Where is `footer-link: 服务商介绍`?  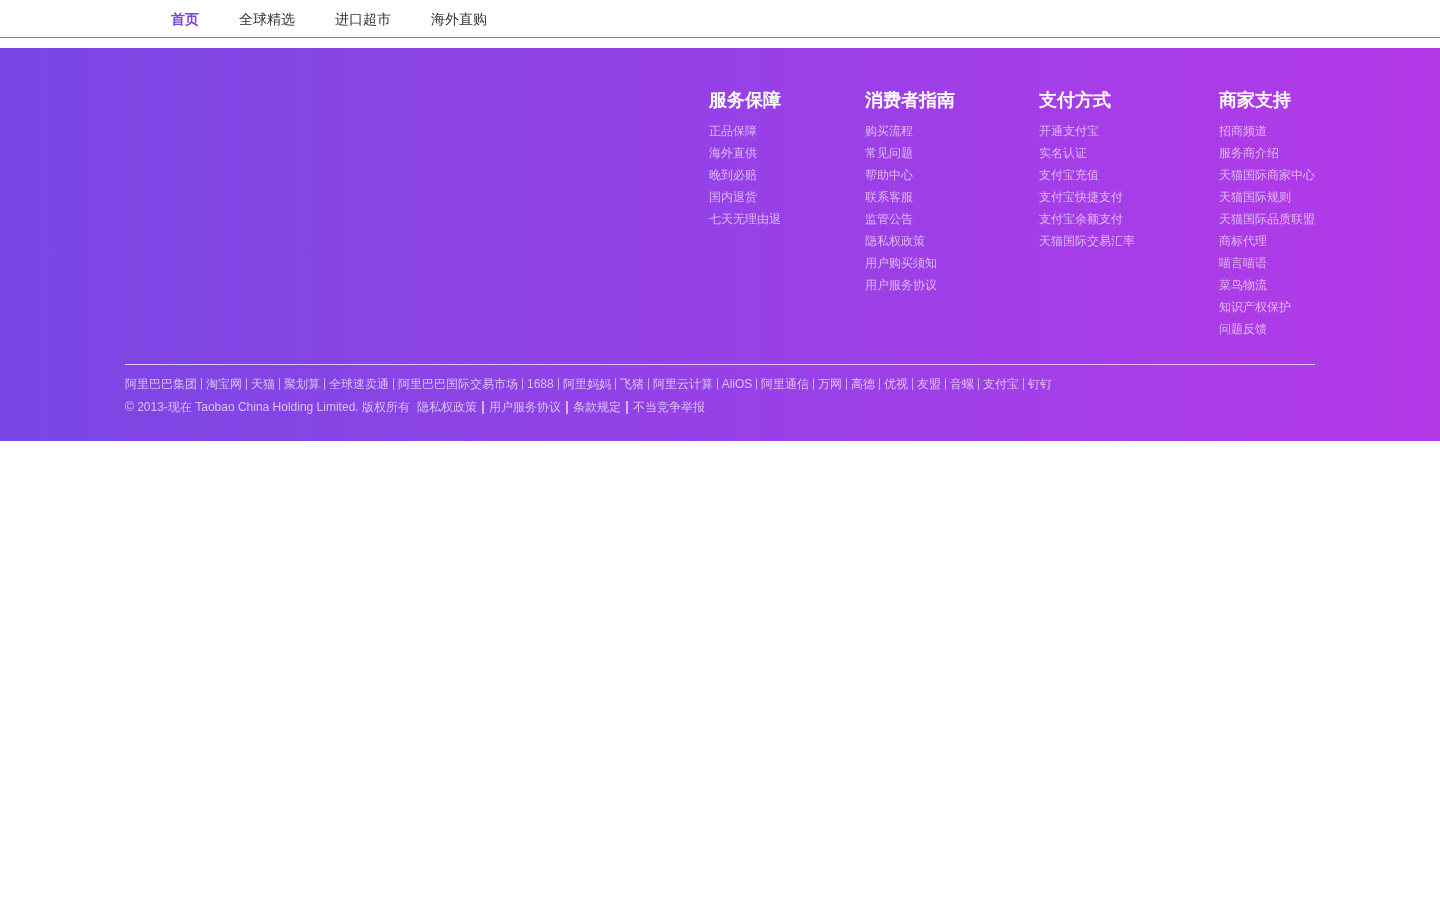
footer-link: 服务商介绍 is located at coordinates (1249, 153).